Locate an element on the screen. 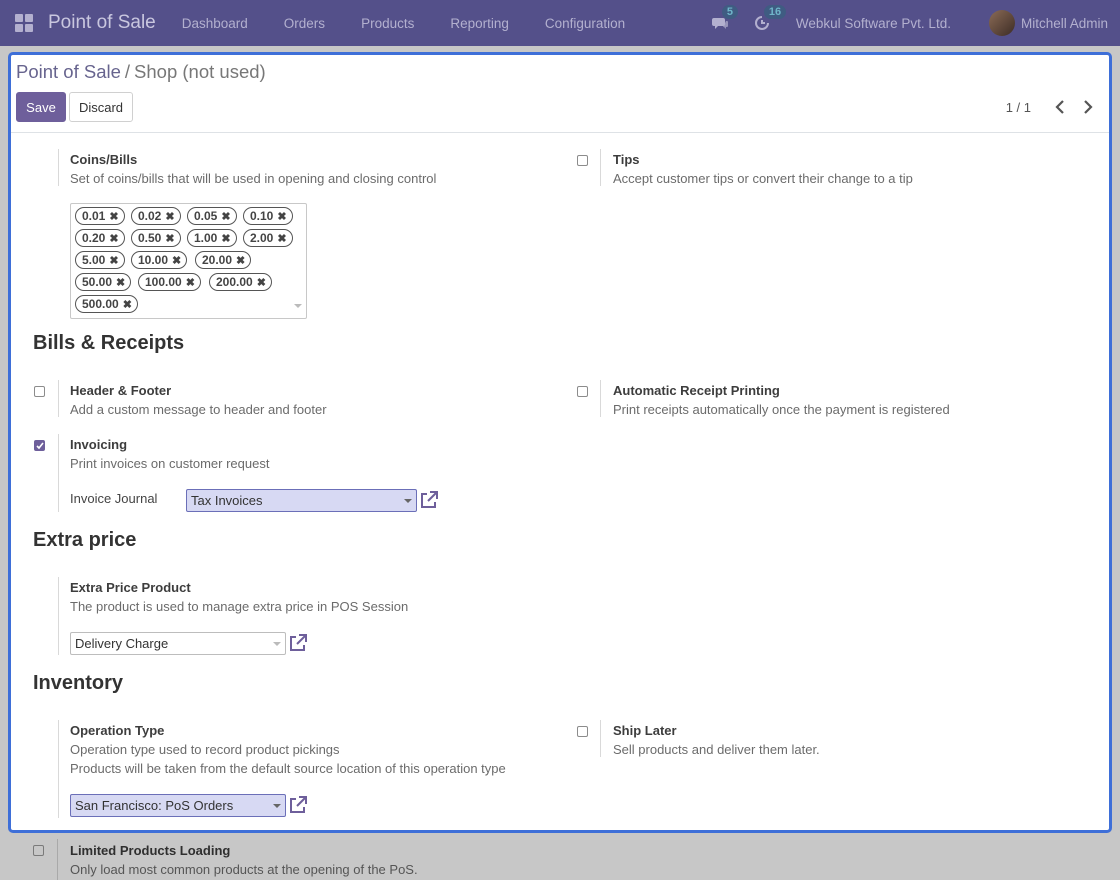  coin-tag-value: 200.00 is located at coordinates (234, 282).